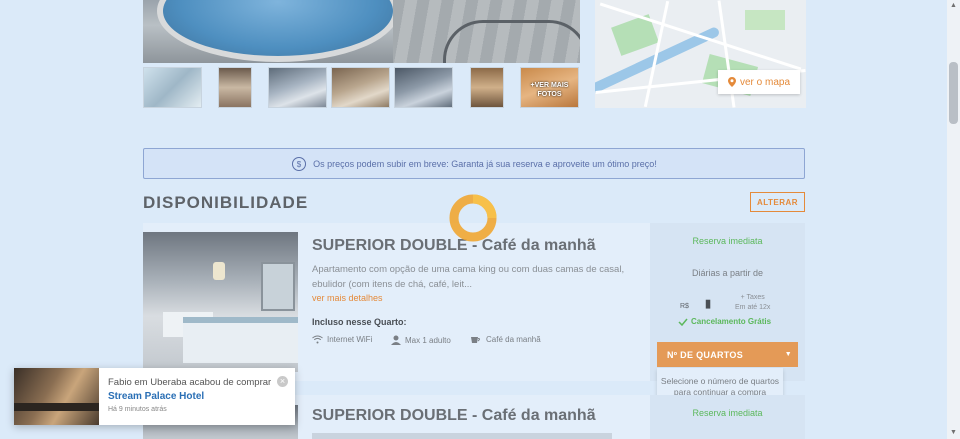 The height and width of the screenshot is (439, 960). I want to click on check-icon, so click(683, 322).